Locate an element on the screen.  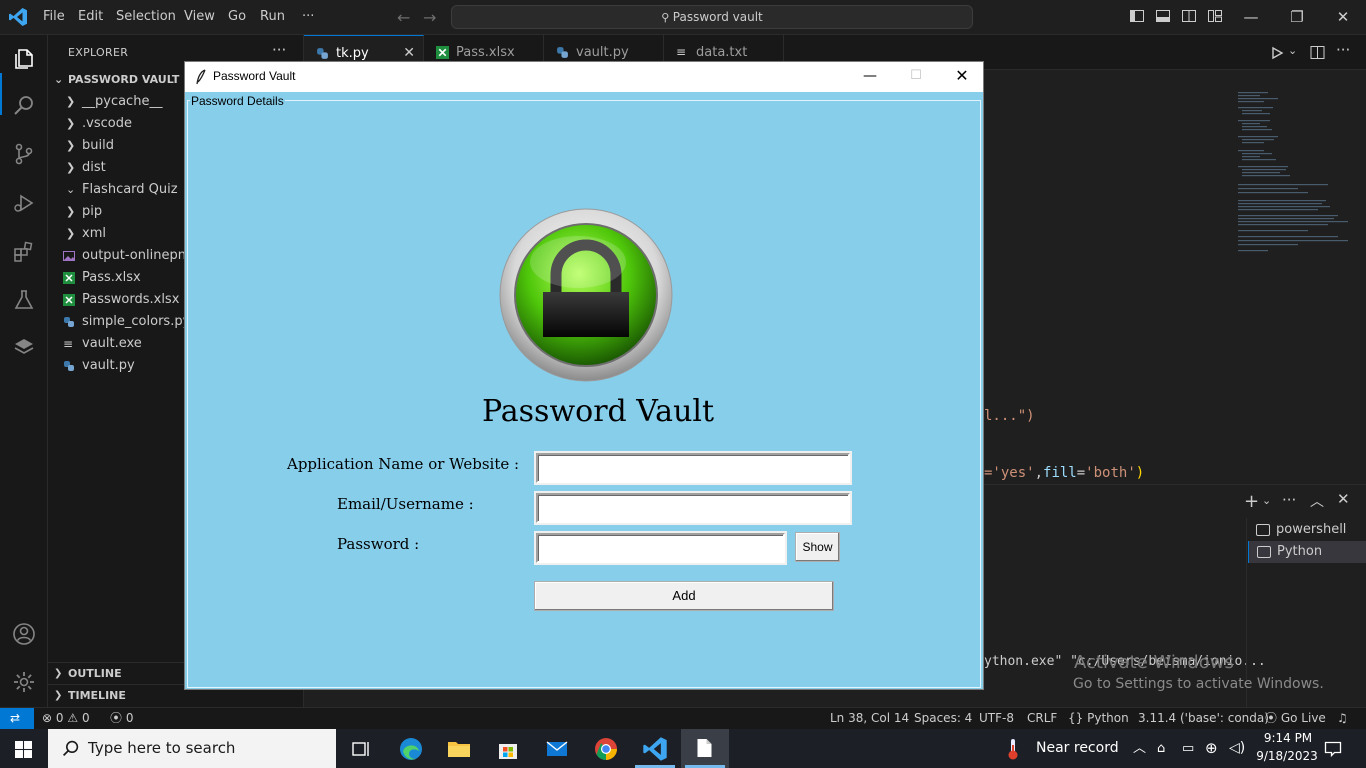
menu-edit: Edit is located at coordinates (90, 16).